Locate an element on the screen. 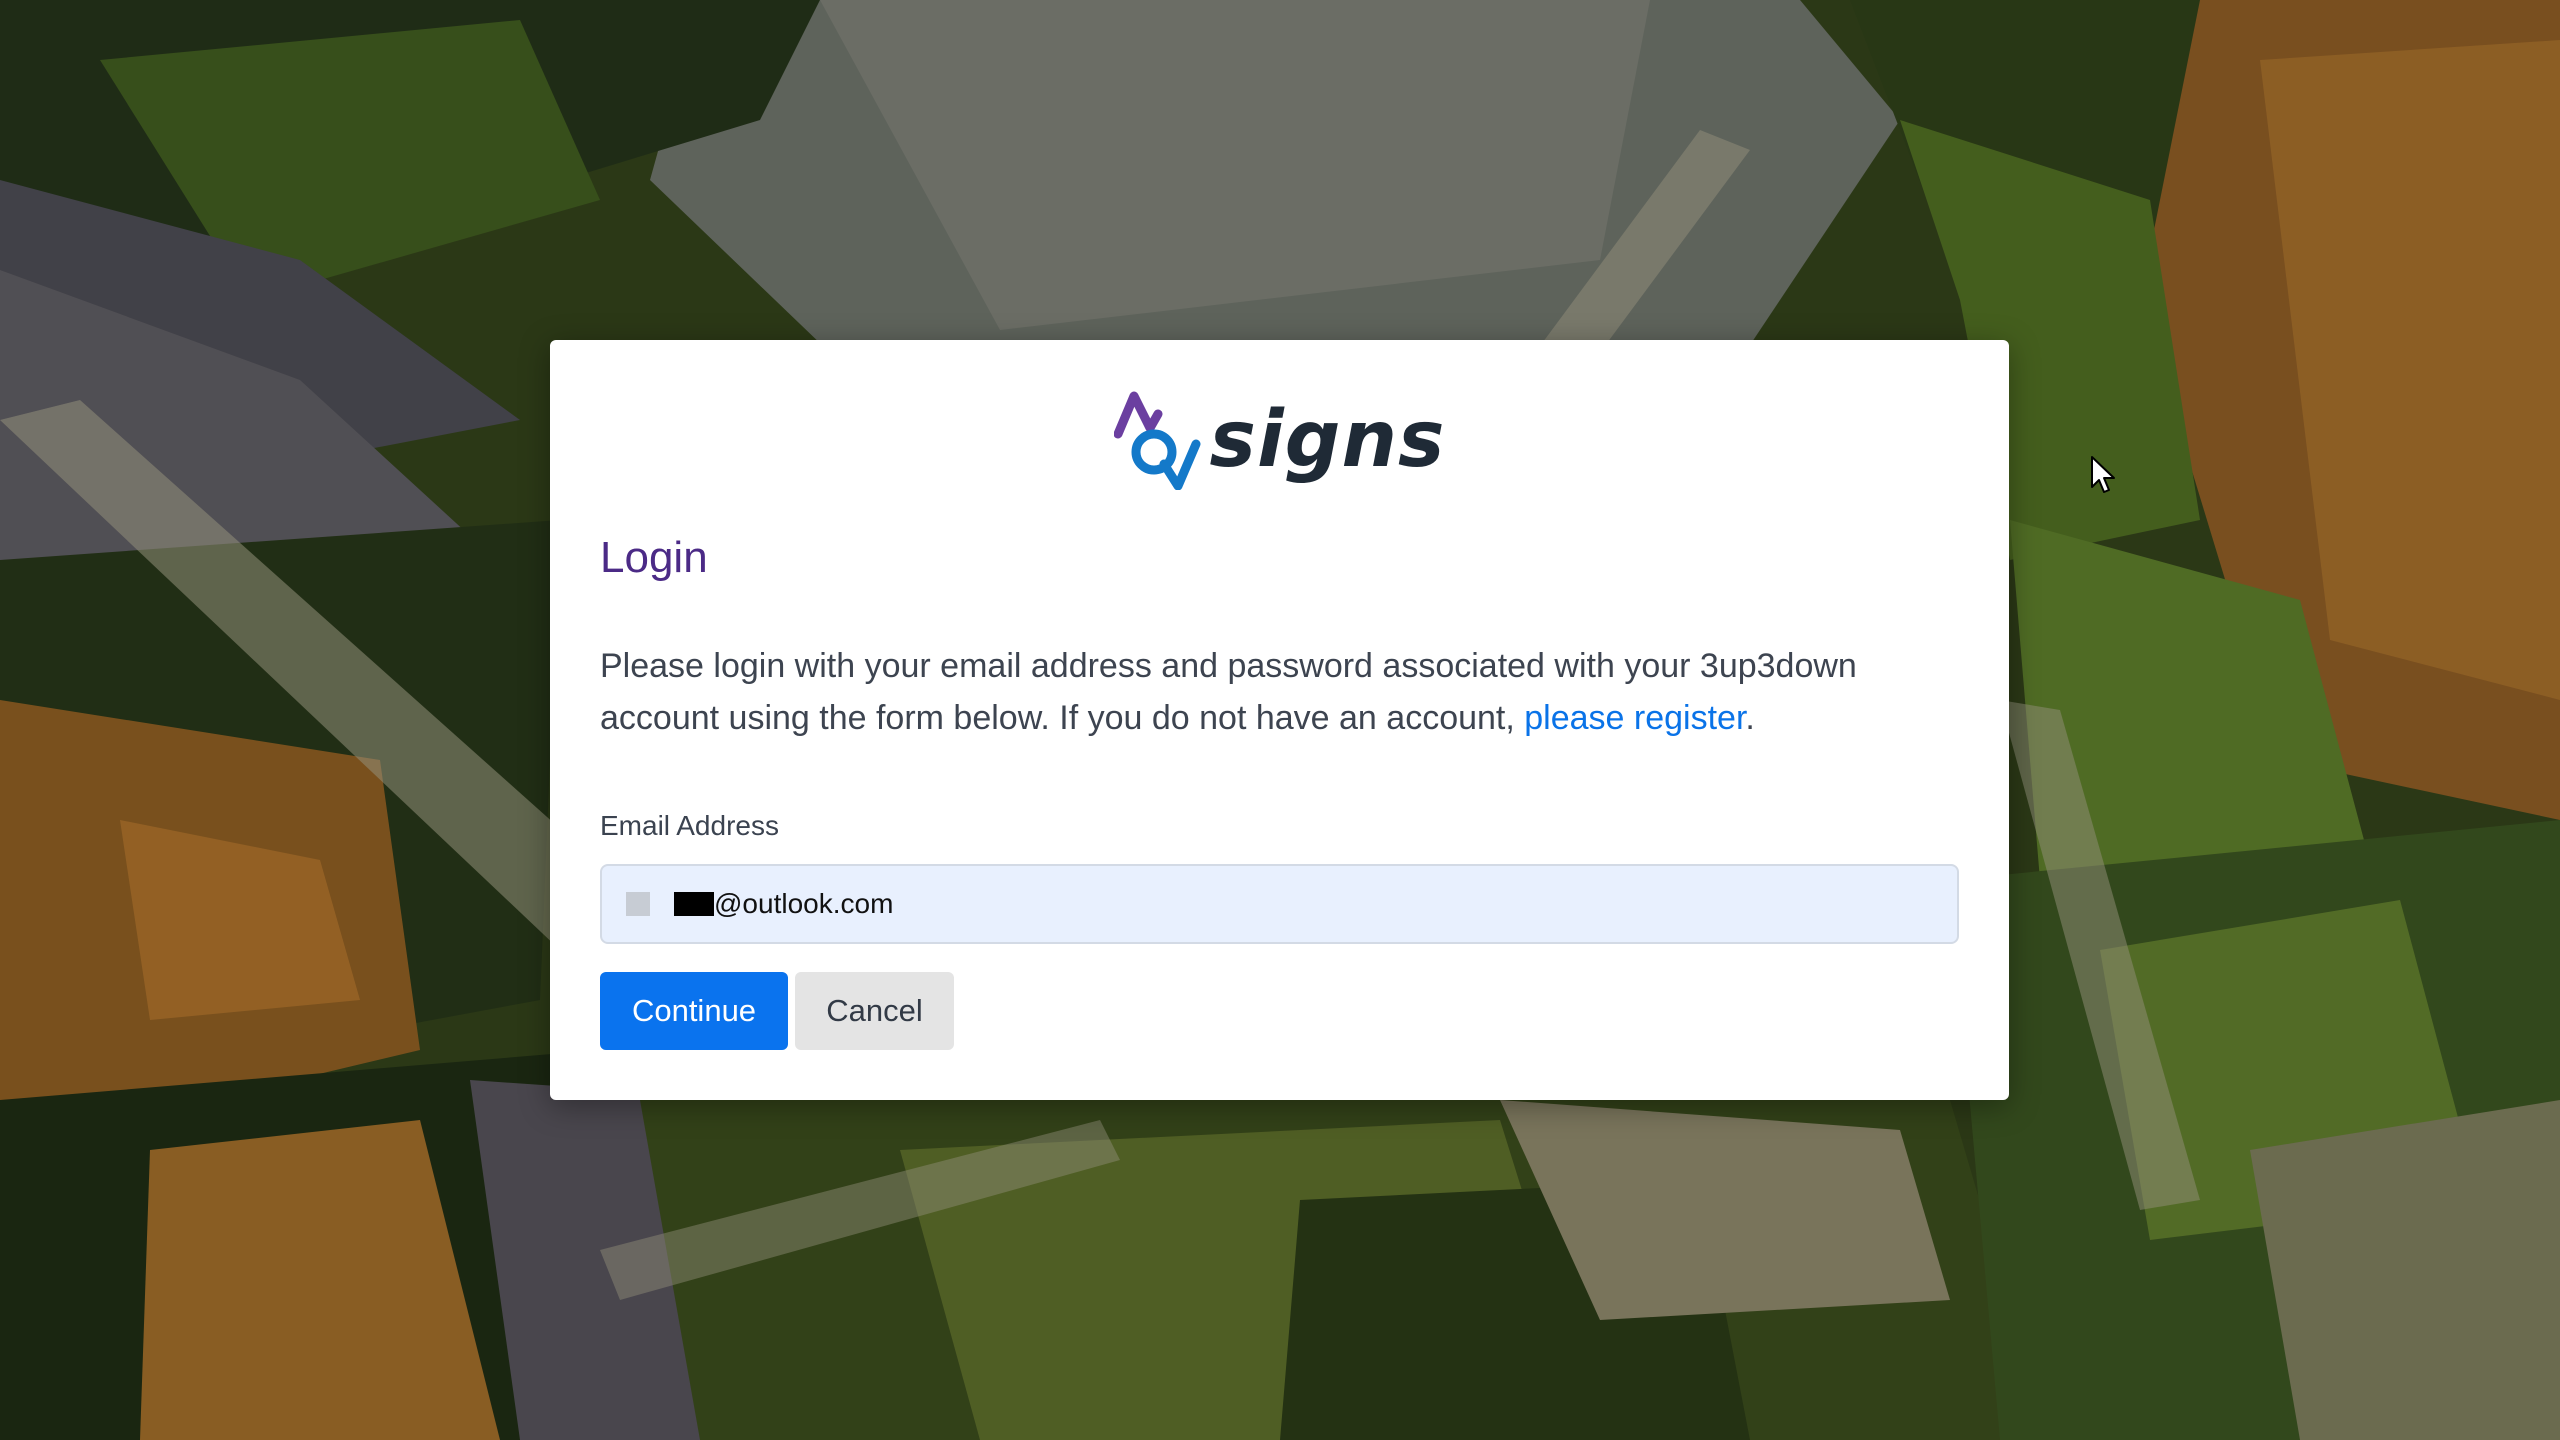  email-label: Email Address is located at coordinates (689, 825).